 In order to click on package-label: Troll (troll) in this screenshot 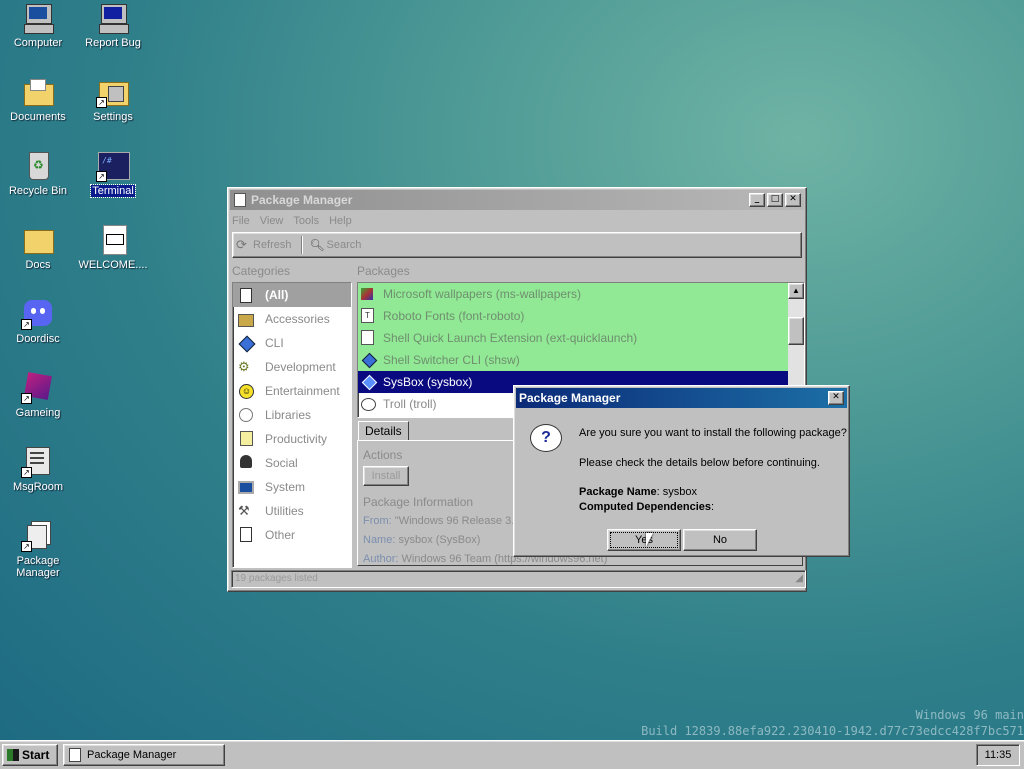, I will do `click(410, 404)`.